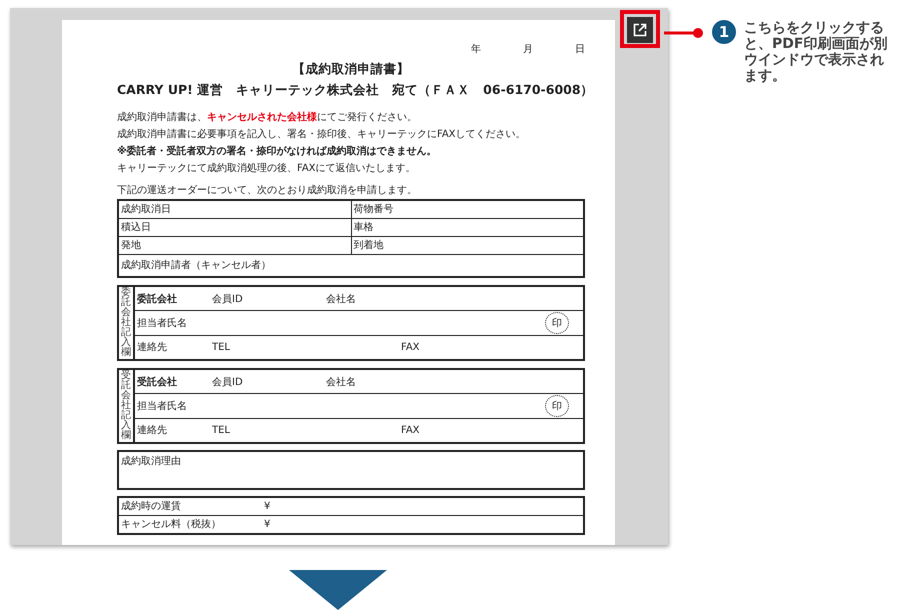 The width and height of the screenshot is (910, 616). What do you see at coordinates (127, 406) in the screenshot?
I see `section-side-label: 受託会社記入欄` at bounding box center [127, 406].